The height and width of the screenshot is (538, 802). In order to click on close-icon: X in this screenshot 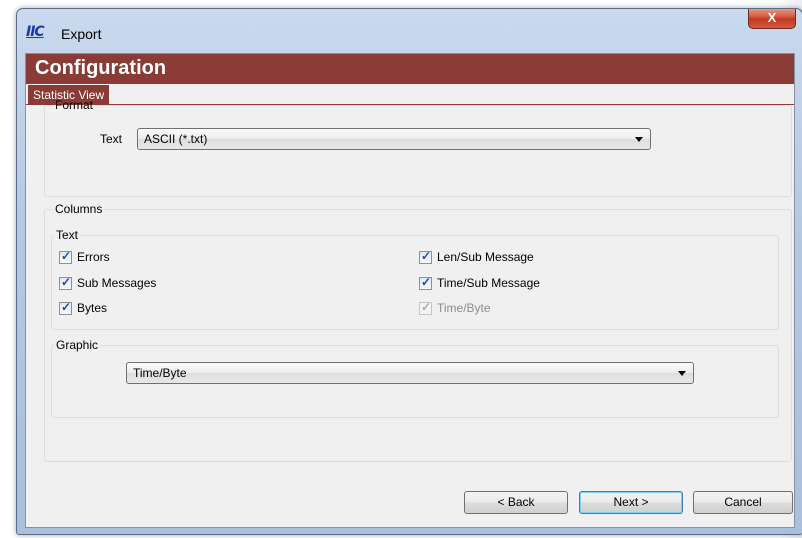, I will do `click(772, 17)`.